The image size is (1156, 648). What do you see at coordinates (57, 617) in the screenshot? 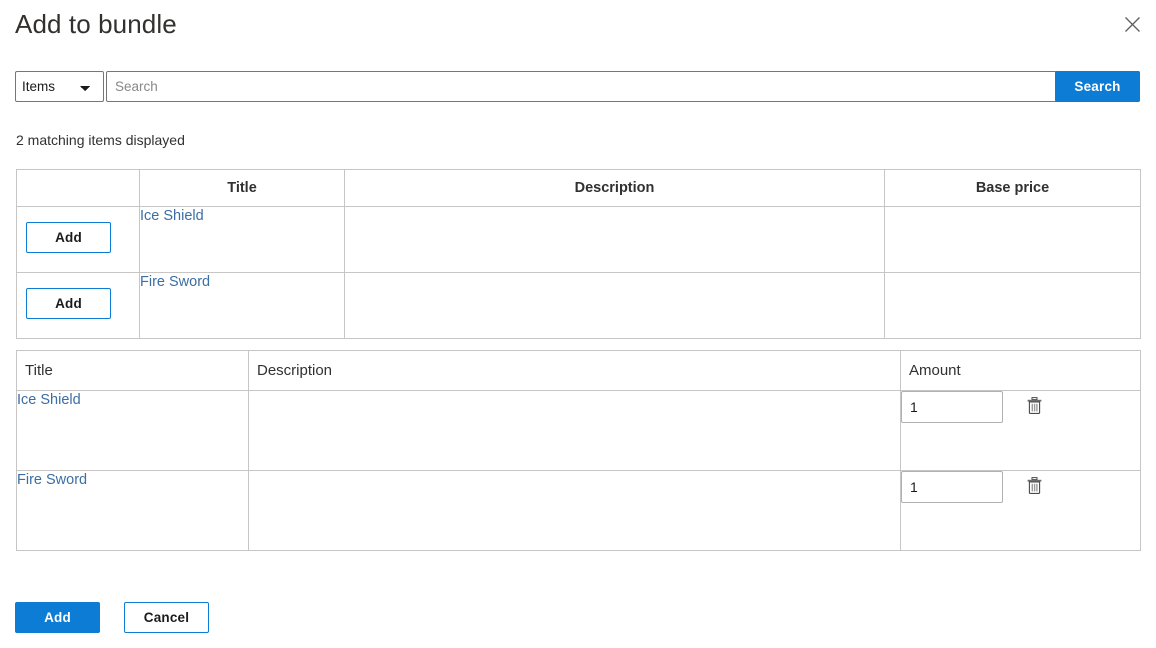
I see `submit-add-button: Add` at bounding box center [57, 617].